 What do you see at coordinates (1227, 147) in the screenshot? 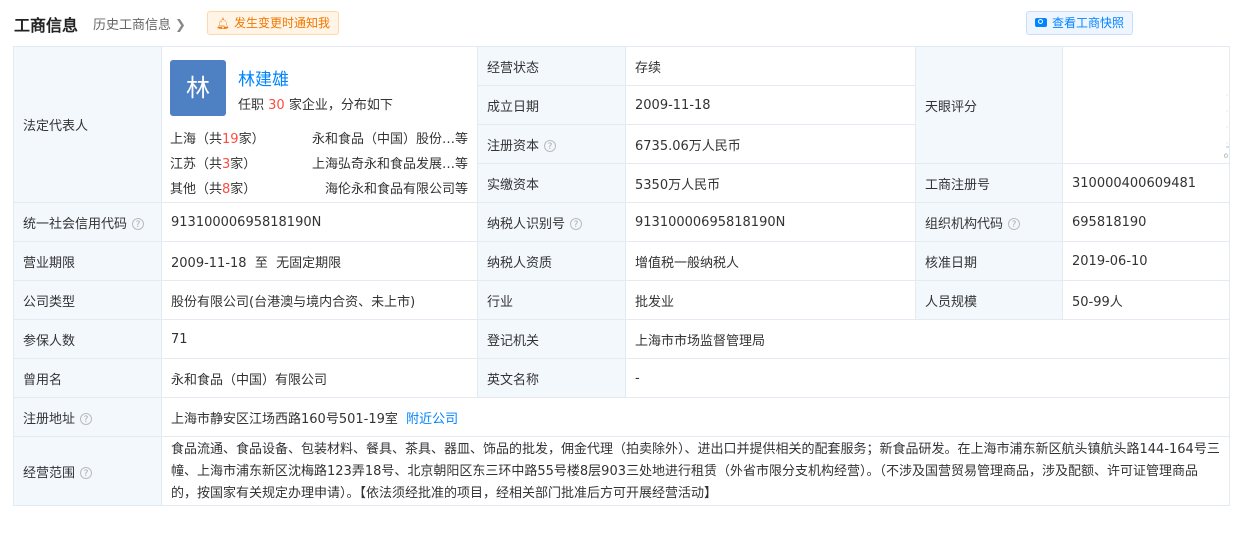
I see `score-curve` at bounding box center [1227, 147].